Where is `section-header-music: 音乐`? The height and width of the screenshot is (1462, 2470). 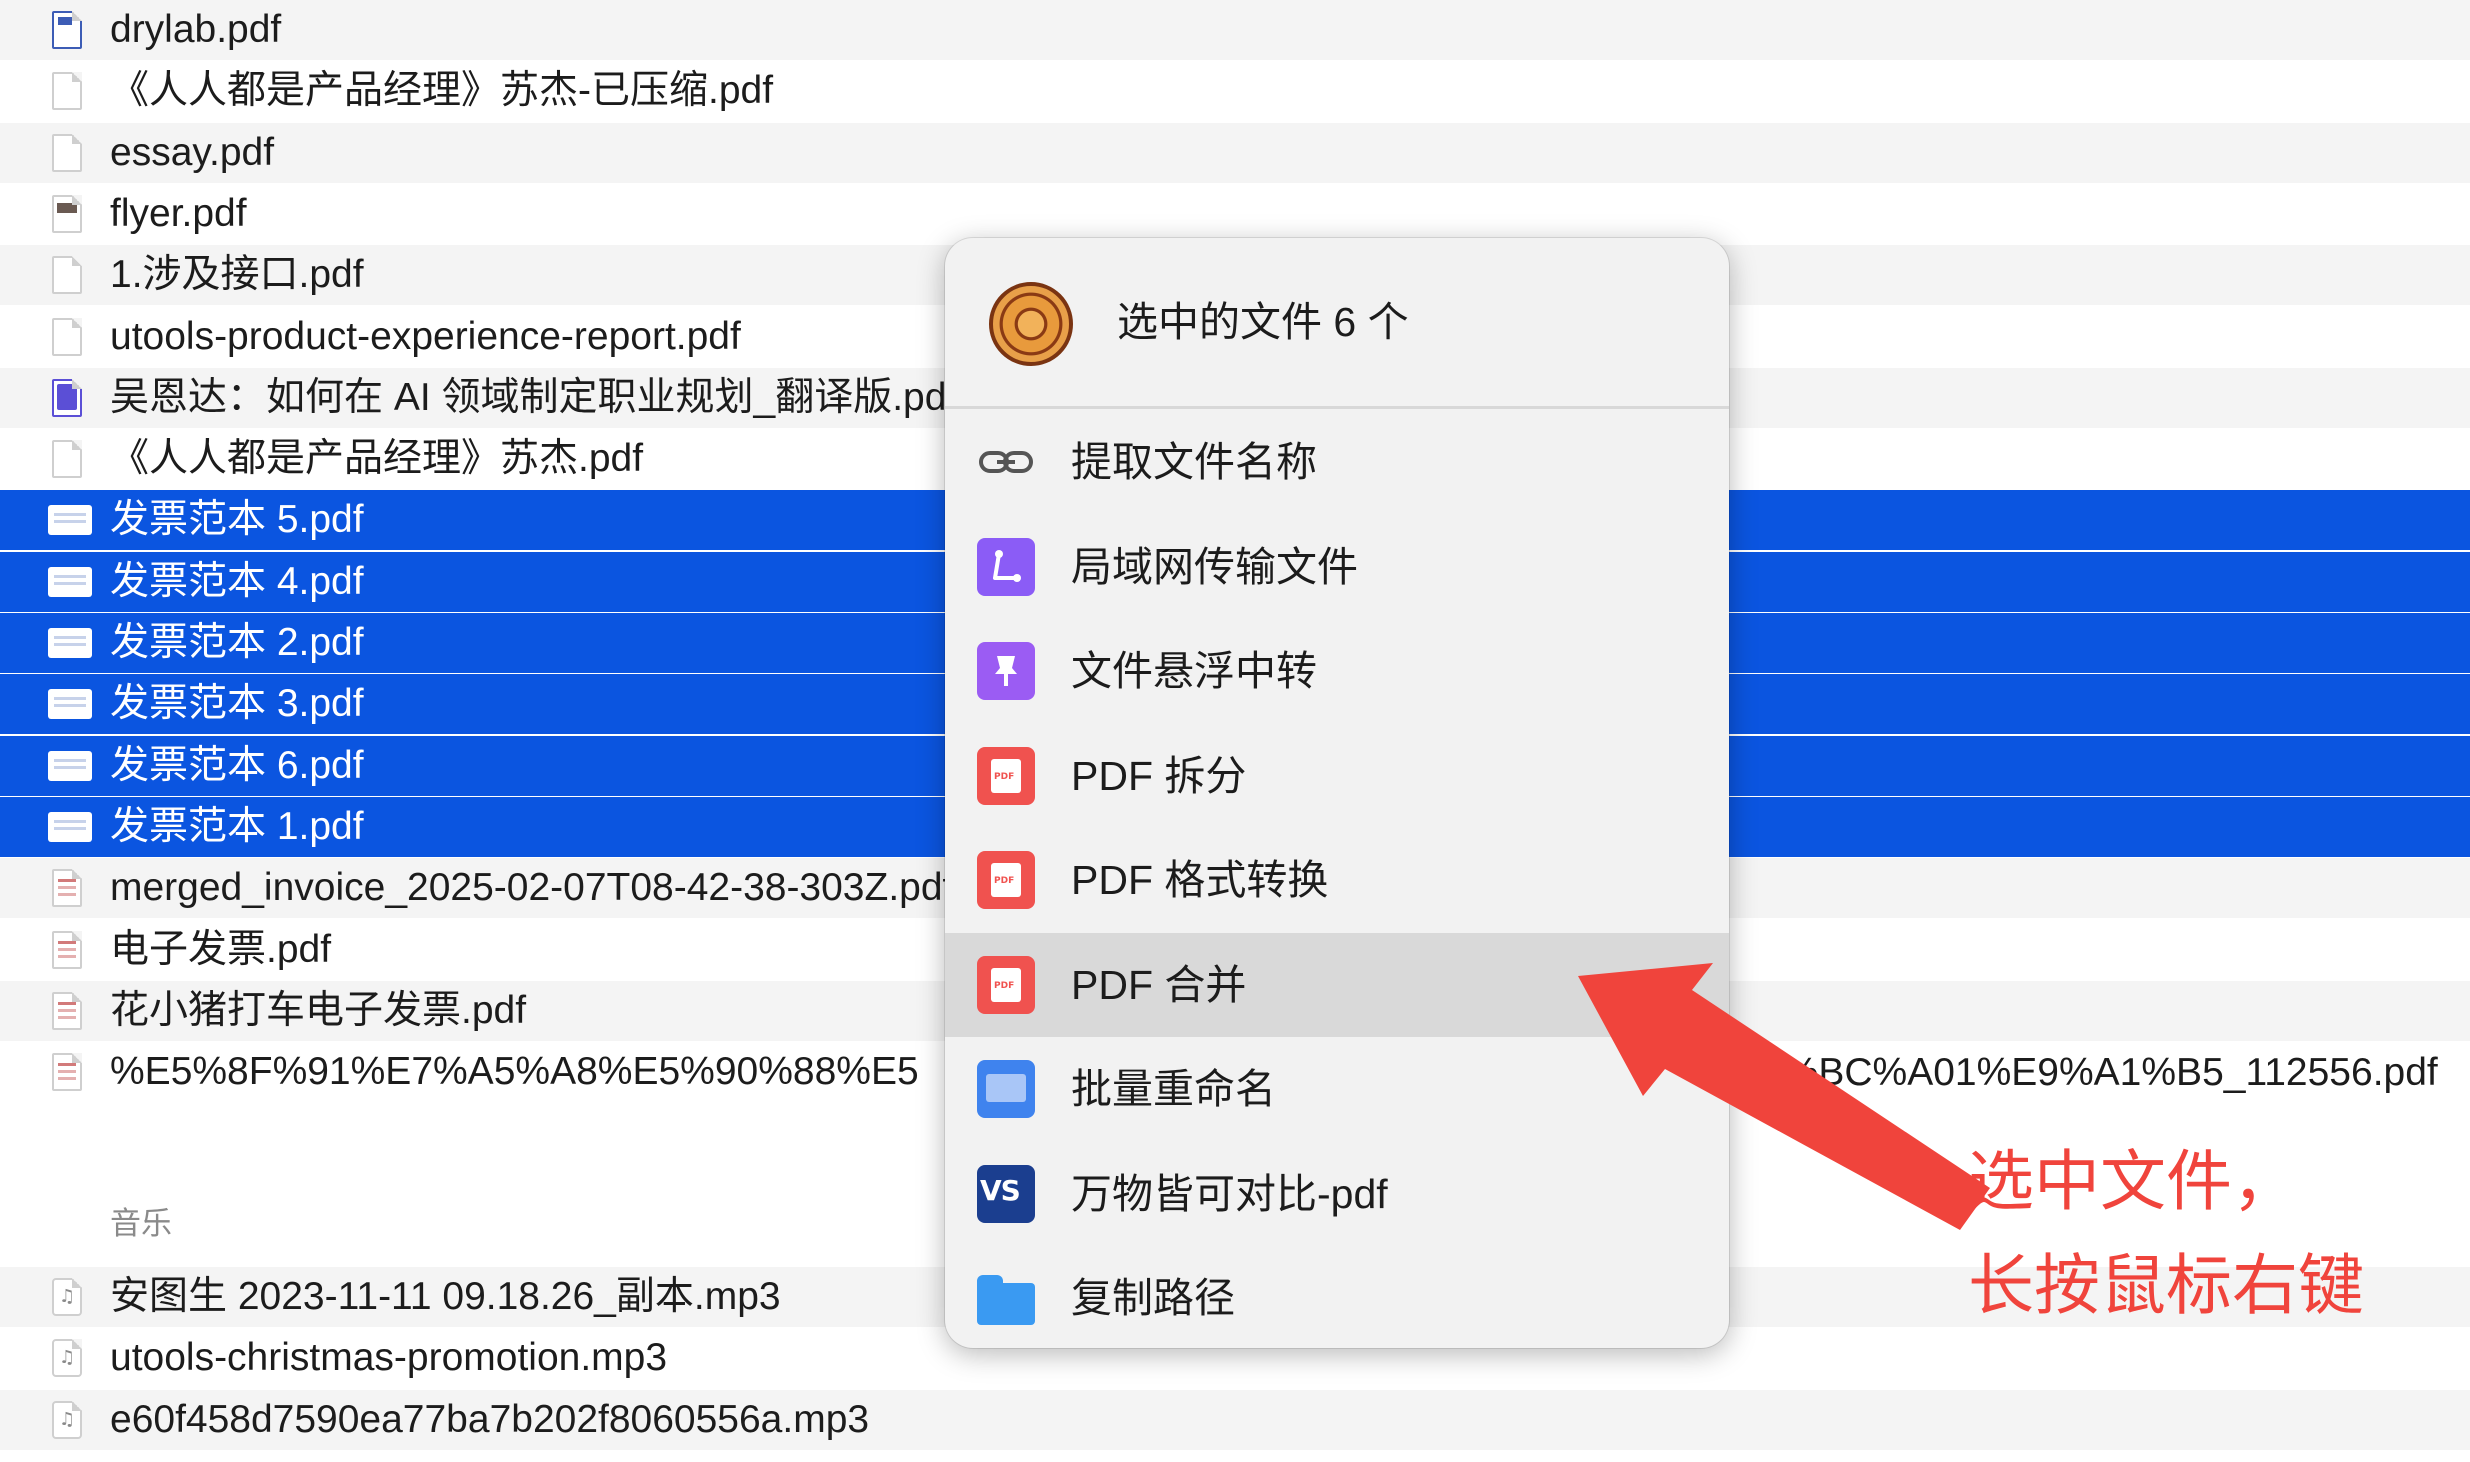
section-header-music: 音乐 is located at coordinates (141, 1223).